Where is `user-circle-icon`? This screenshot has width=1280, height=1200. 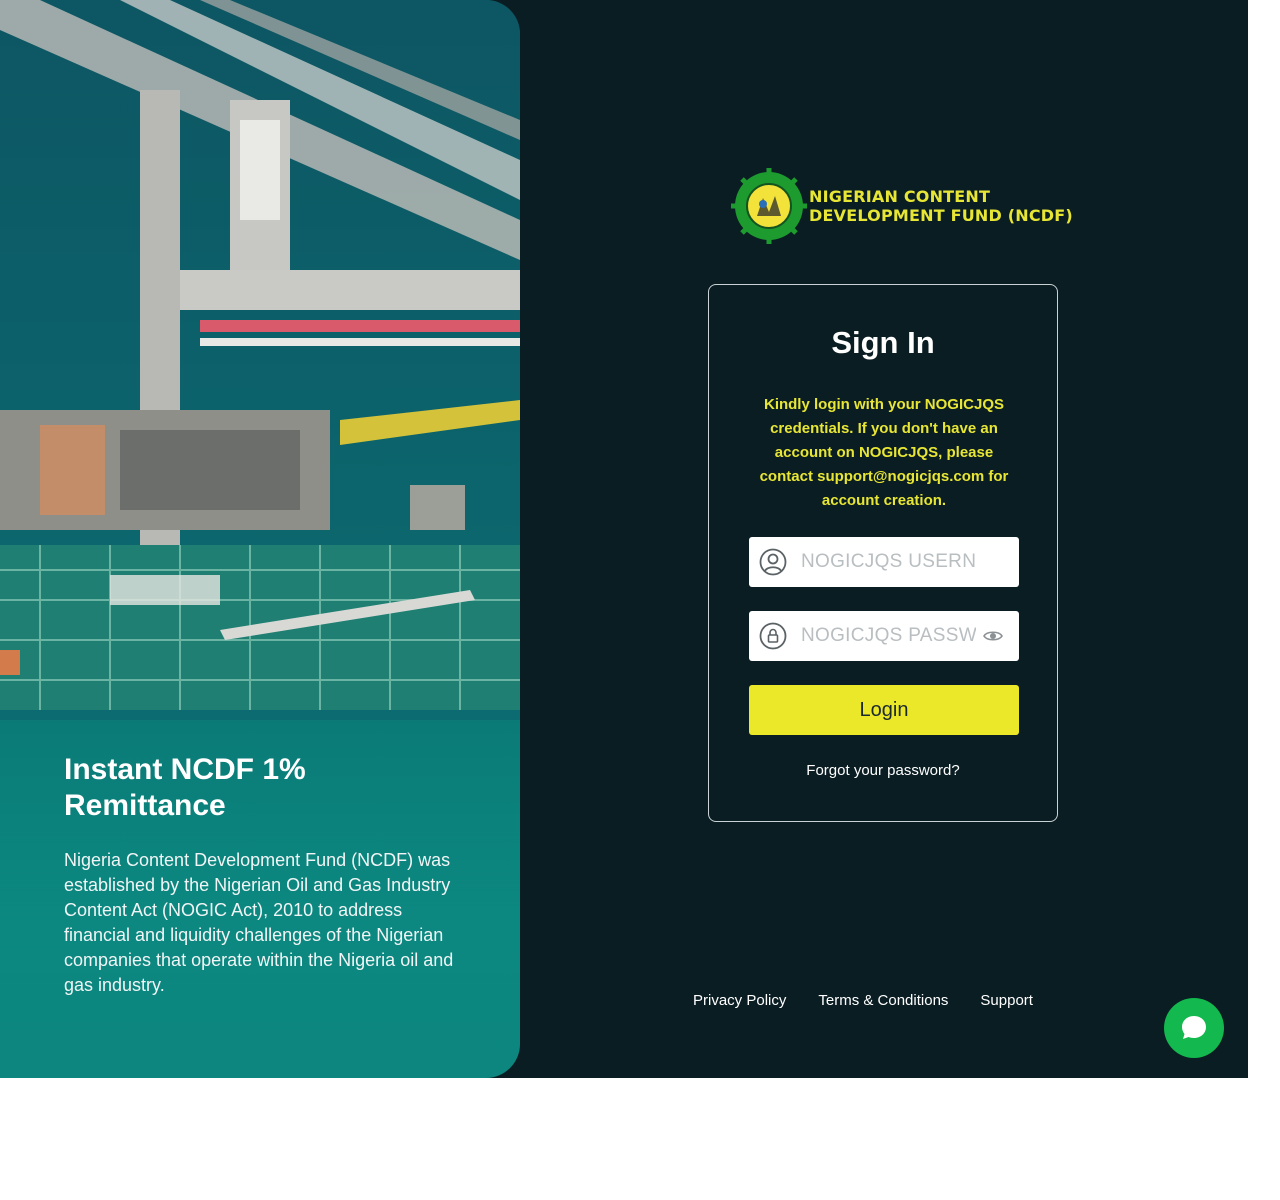 user-circle-icon is located at coordinates (773, 562).